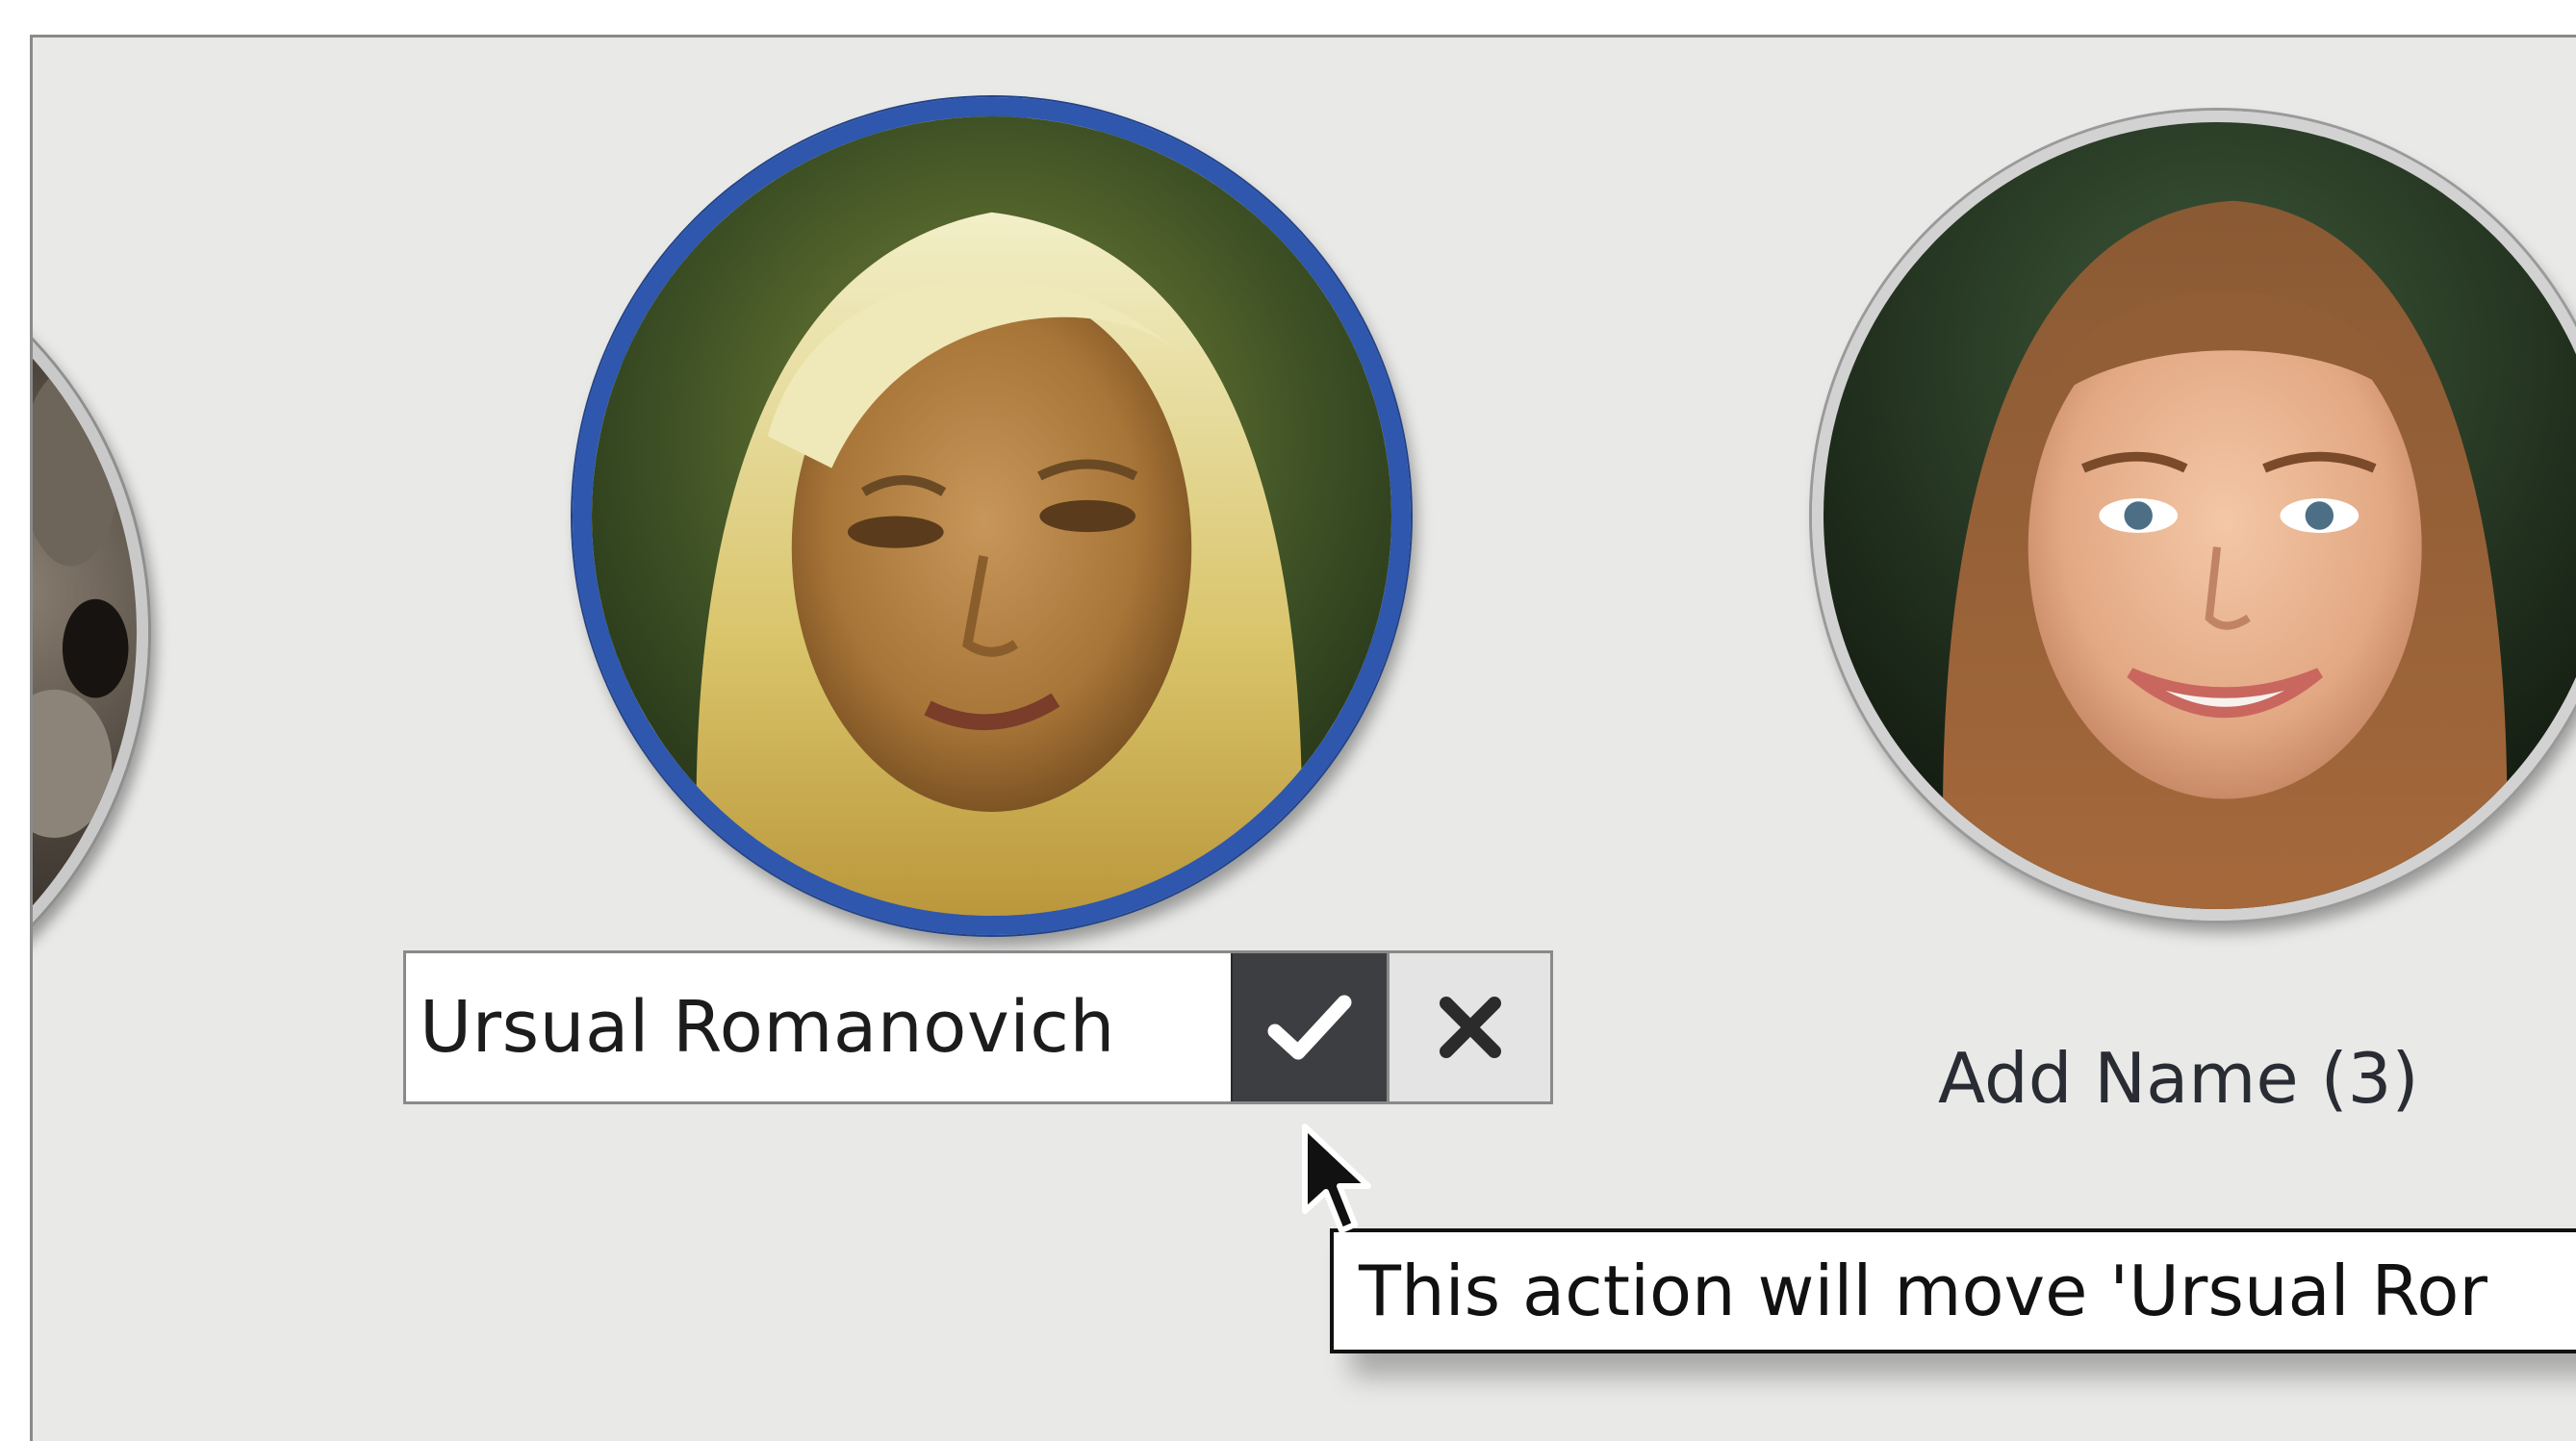  Describe the element at coordinates (818, 1027) in the screenshot. I see `name-input` at that location.